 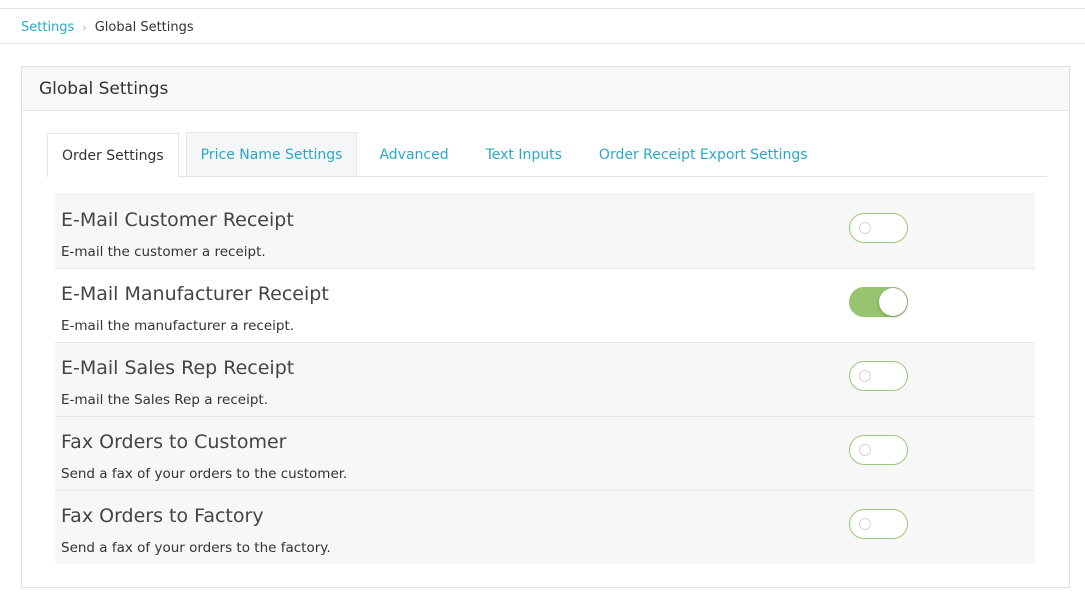 What do you see at coordinates (271, 154) in the screenshot?
I see `tab-price-name-settings: Price Name Settings` at bounding box center [271, 154].